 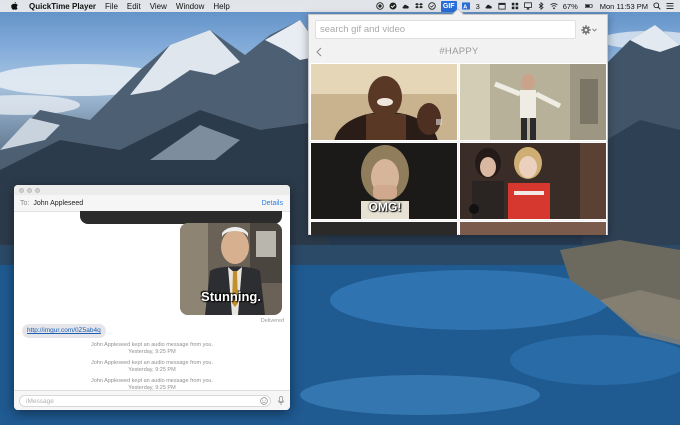 I want to click on app-menu: QuickTime Player, so click(x=62, y=6).